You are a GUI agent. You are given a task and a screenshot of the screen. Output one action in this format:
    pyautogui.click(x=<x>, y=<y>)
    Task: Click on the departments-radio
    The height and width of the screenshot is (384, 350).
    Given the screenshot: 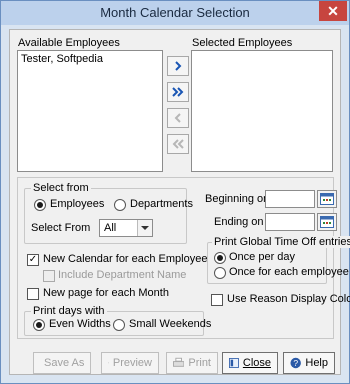 What is the action you would take?
    pyautogui.click(x=120, y=205)
    